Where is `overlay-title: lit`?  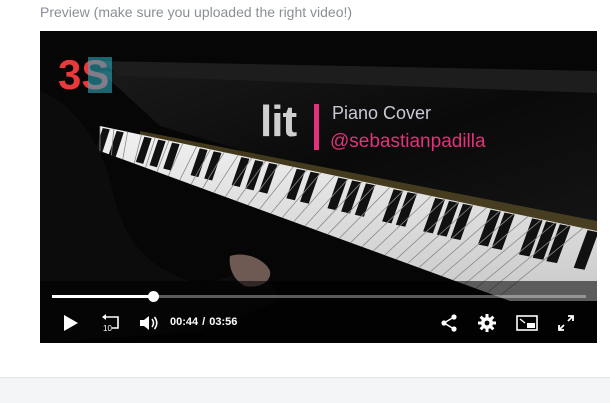
overlay-title: lit is located at coordinates (278, 121).